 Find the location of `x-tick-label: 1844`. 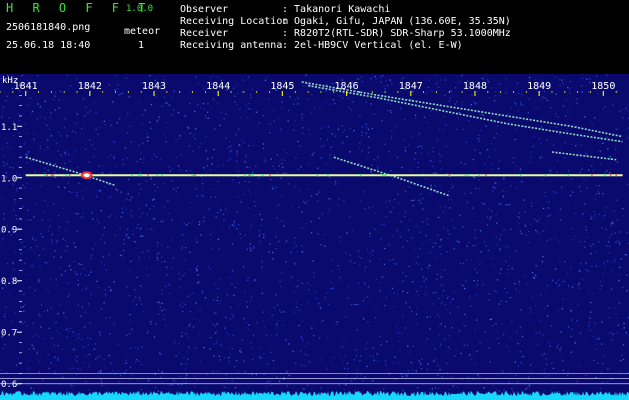

x-tick-label: 1844 is located at coordinates (218, 86).